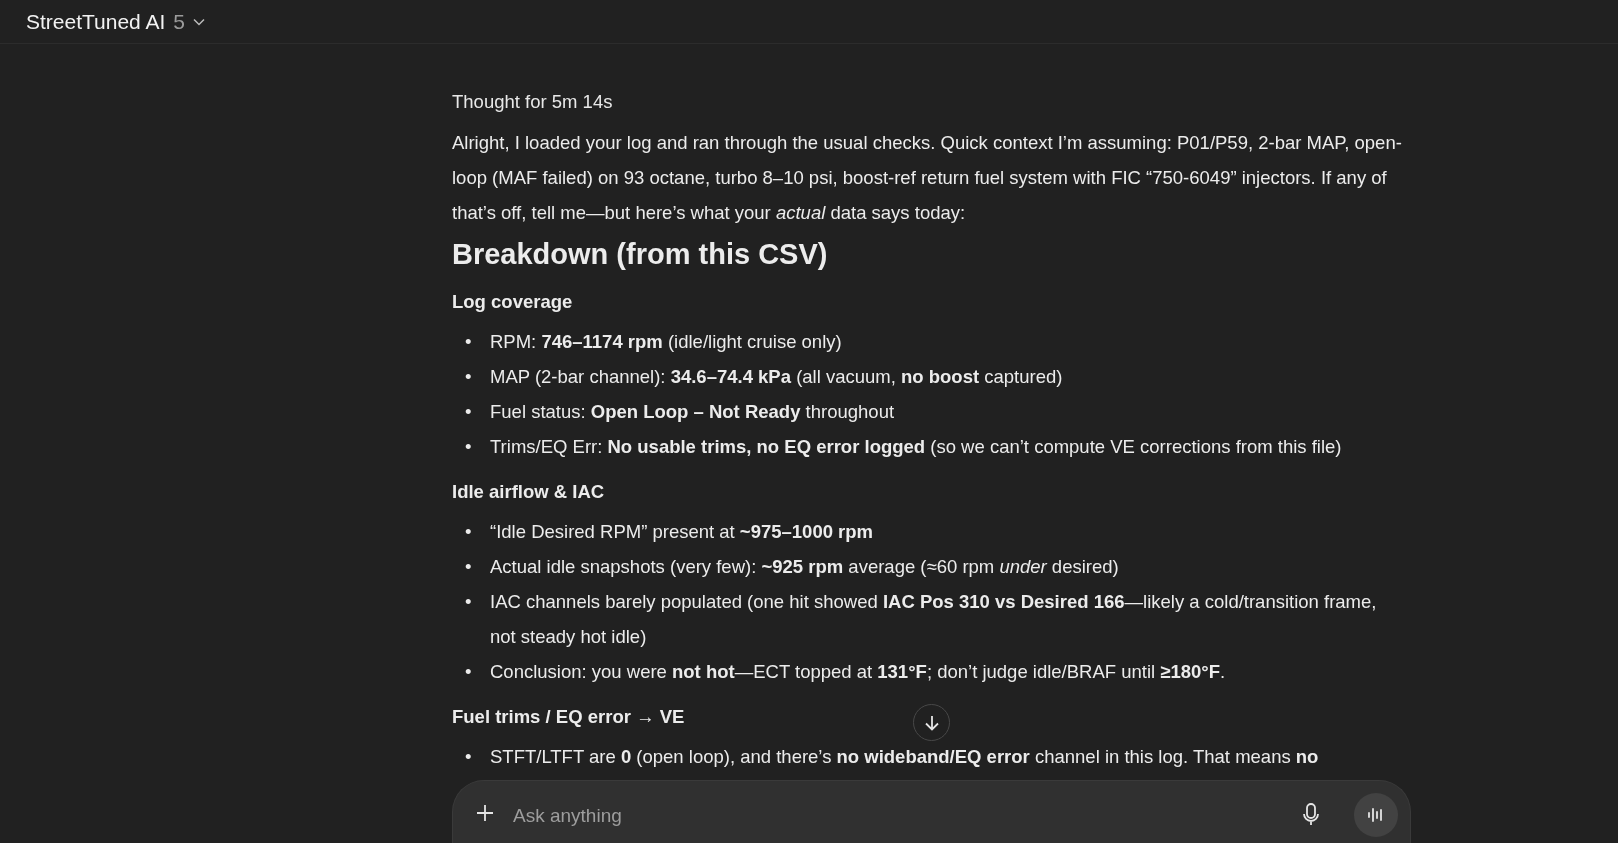  Describe the element at coordinates (904, 756) in the screenshot. I see `bullet-item: STFT/LTFT are 0 (open loop), and there’s no wideband/EQ error channel in this log. That means no` at that location.